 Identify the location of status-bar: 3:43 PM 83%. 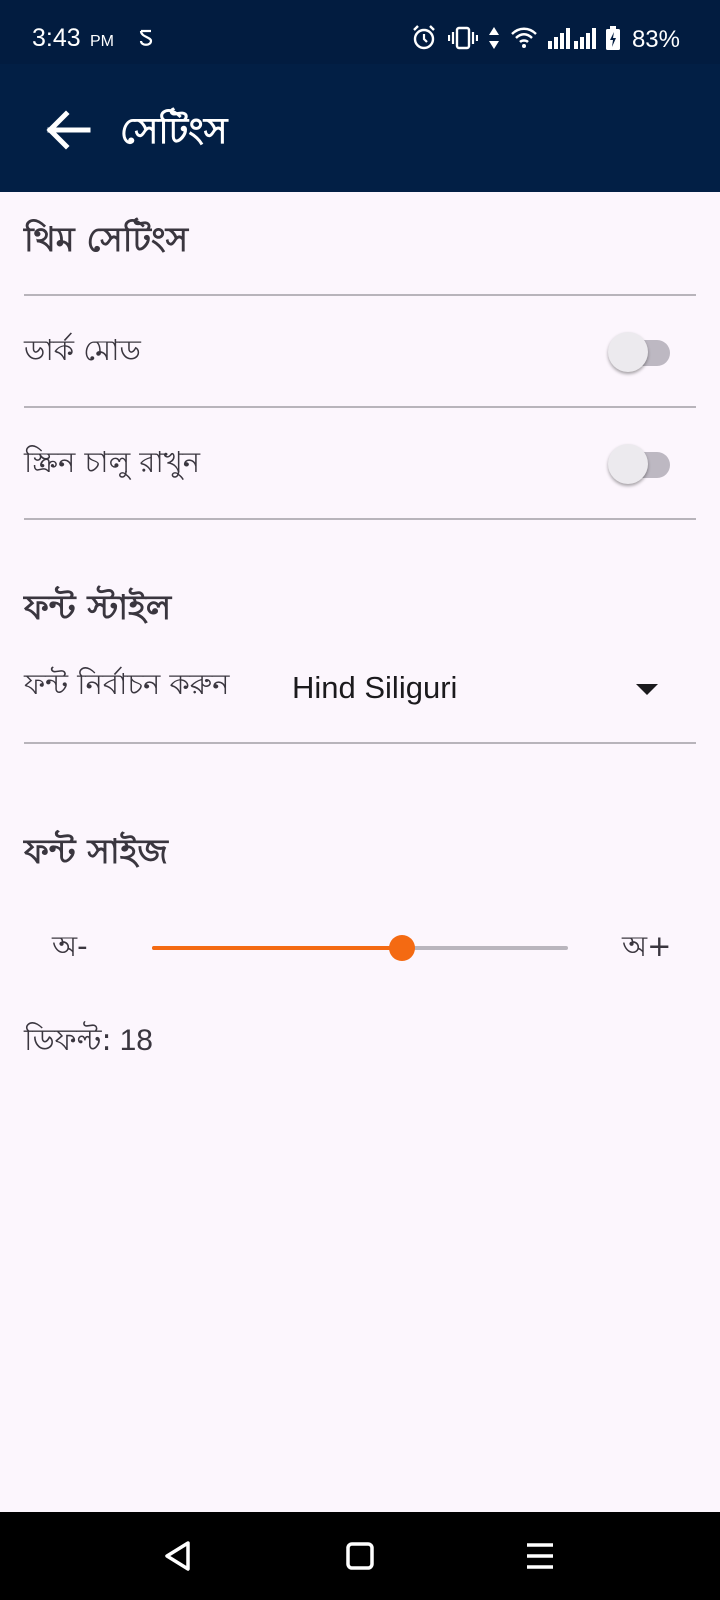
(360, 32).